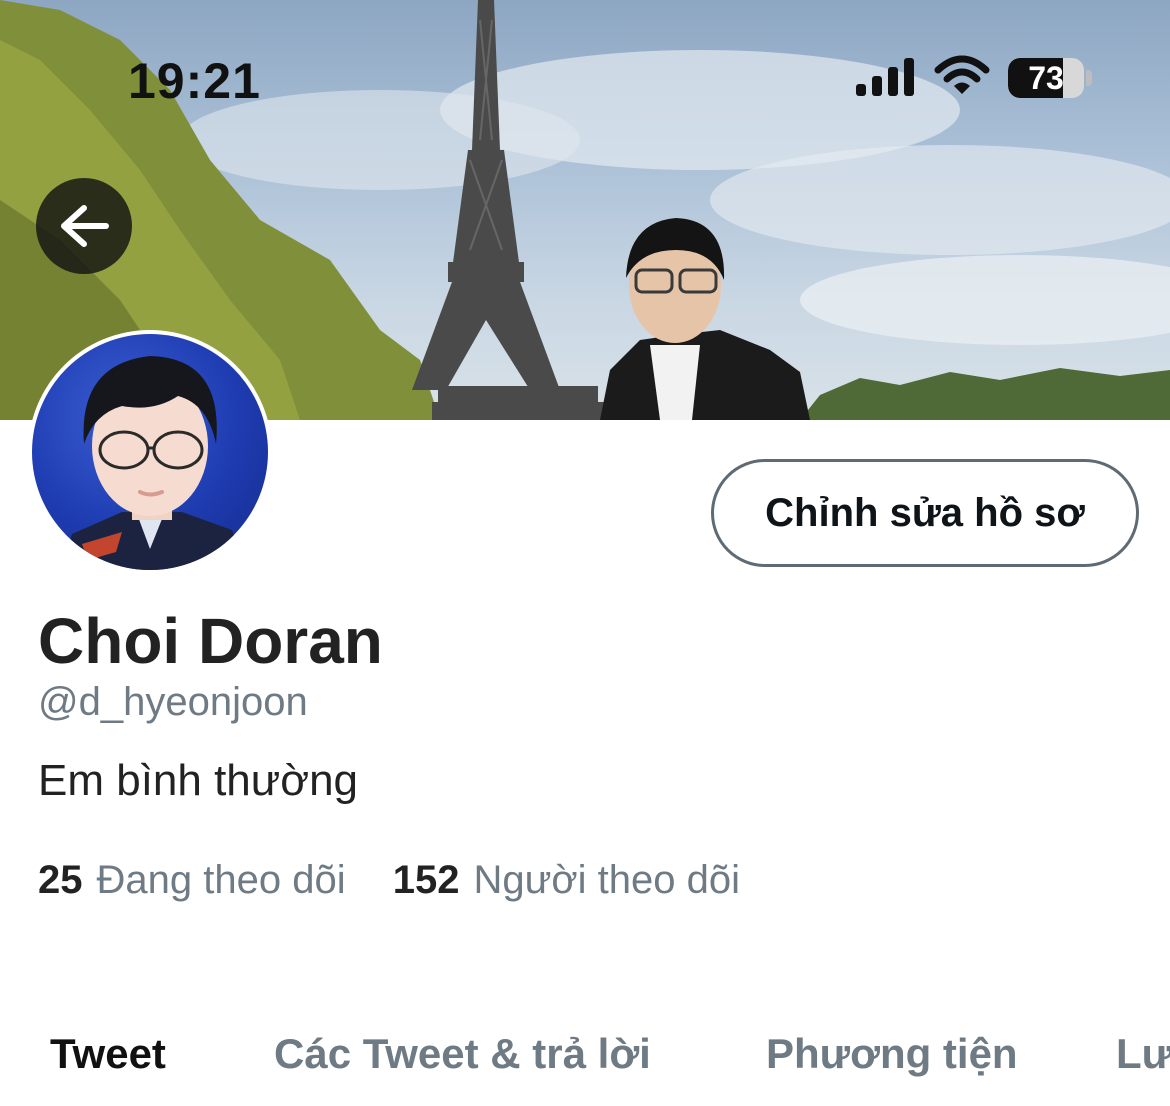 The image size is (1170, 1106). Describe the element at coordinates (962, 74) in the screenshot. I see `wifi-icon` at that location.